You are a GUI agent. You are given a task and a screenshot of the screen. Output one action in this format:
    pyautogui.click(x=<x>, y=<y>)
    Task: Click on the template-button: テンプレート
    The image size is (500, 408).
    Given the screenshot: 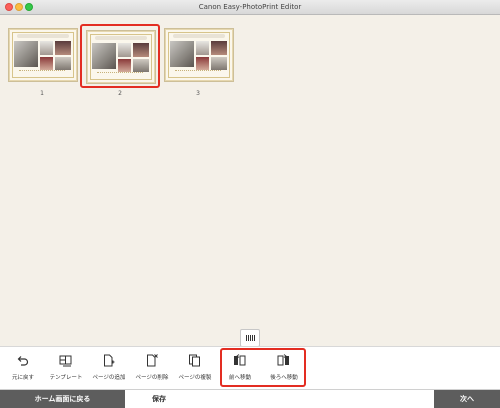 What is the action you would take?
    pyautogui.click(x=66, y=369)
    